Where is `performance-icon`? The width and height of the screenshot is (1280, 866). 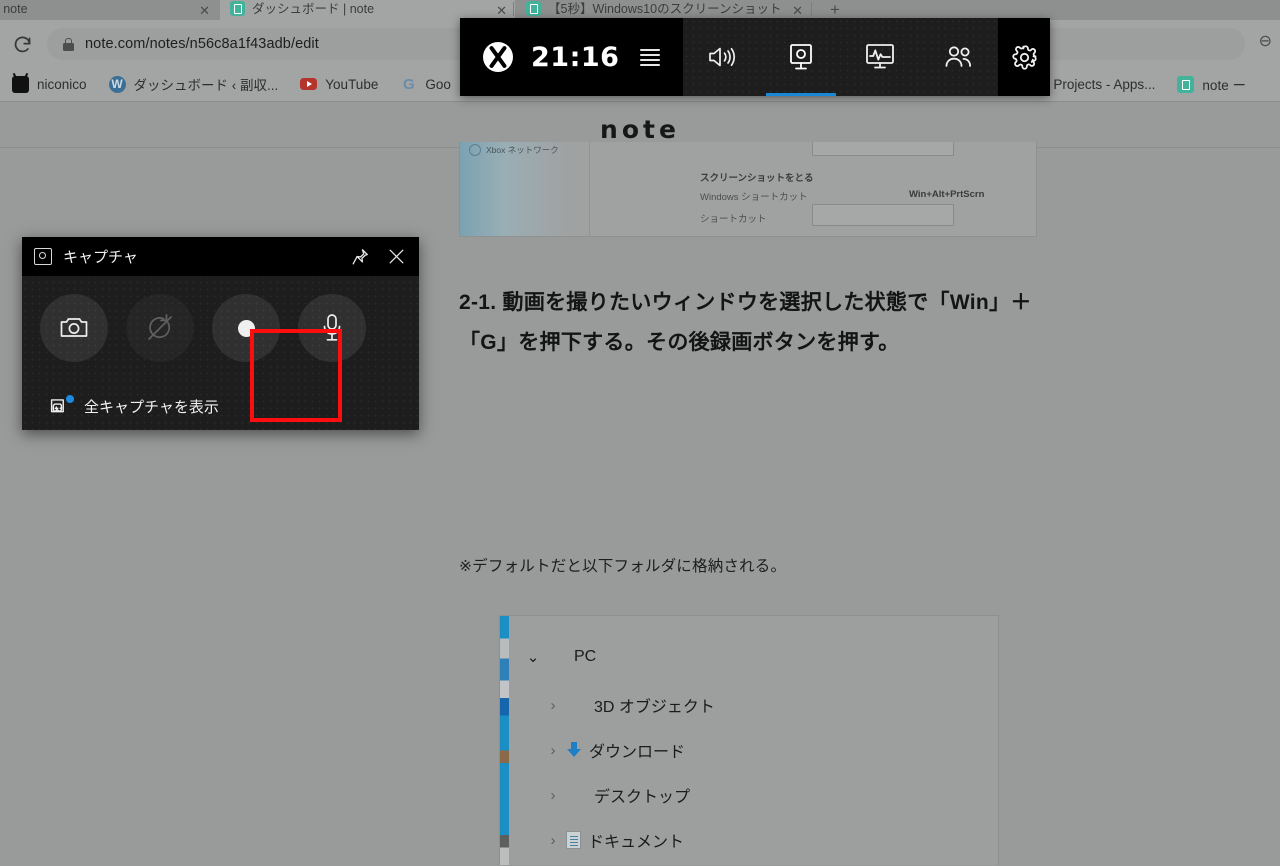 performance-icon is located at coordinates (879, 56).